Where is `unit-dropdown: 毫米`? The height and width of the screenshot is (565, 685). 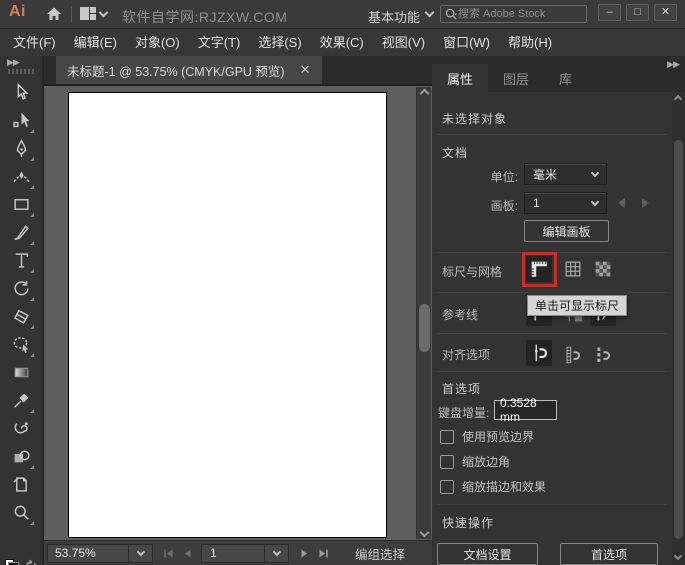
unit-dropdown: 毫米 is located at coordinates (565, 174).